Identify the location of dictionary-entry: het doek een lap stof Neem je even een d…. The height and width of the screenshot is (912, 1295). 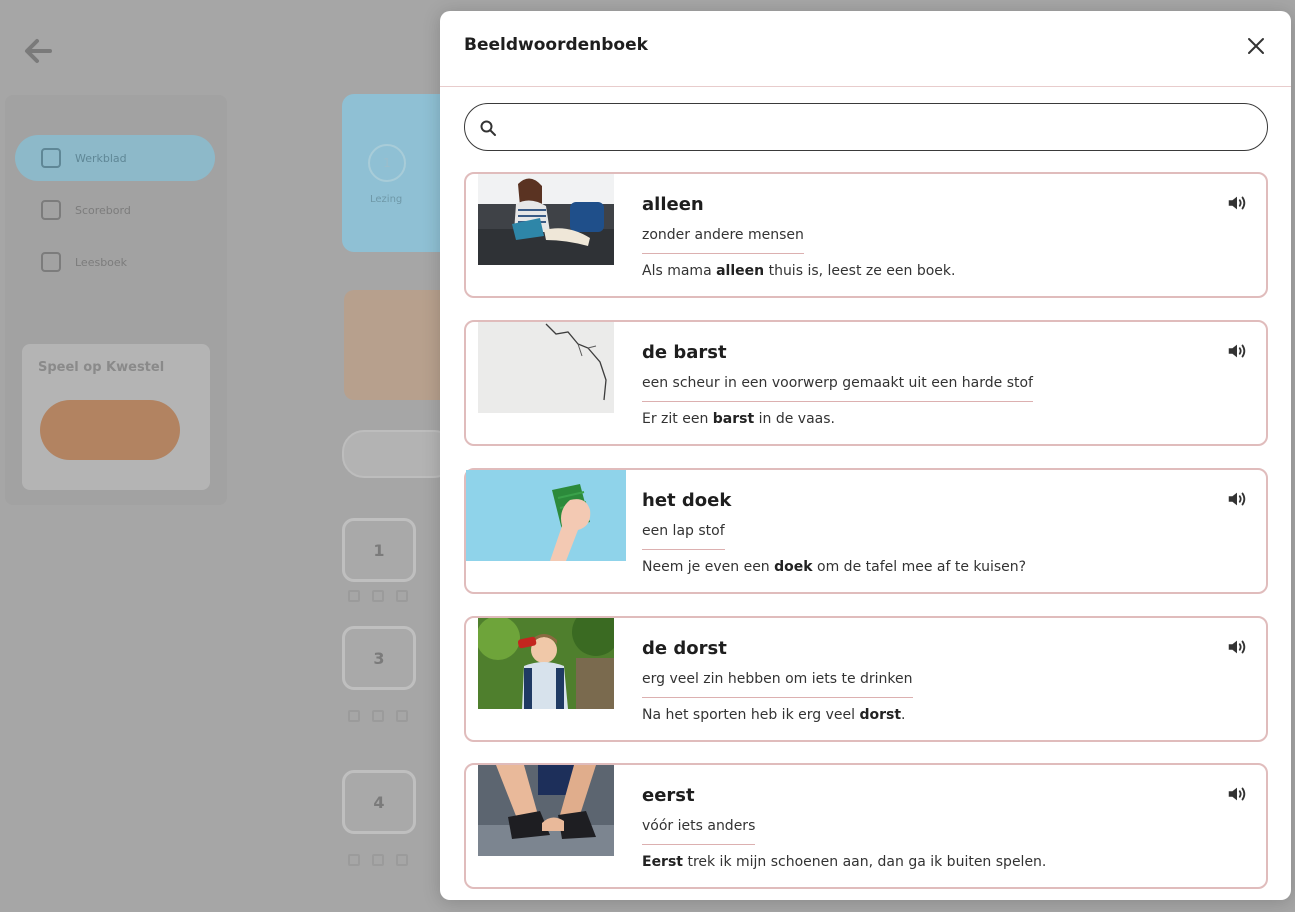
(866, 531).